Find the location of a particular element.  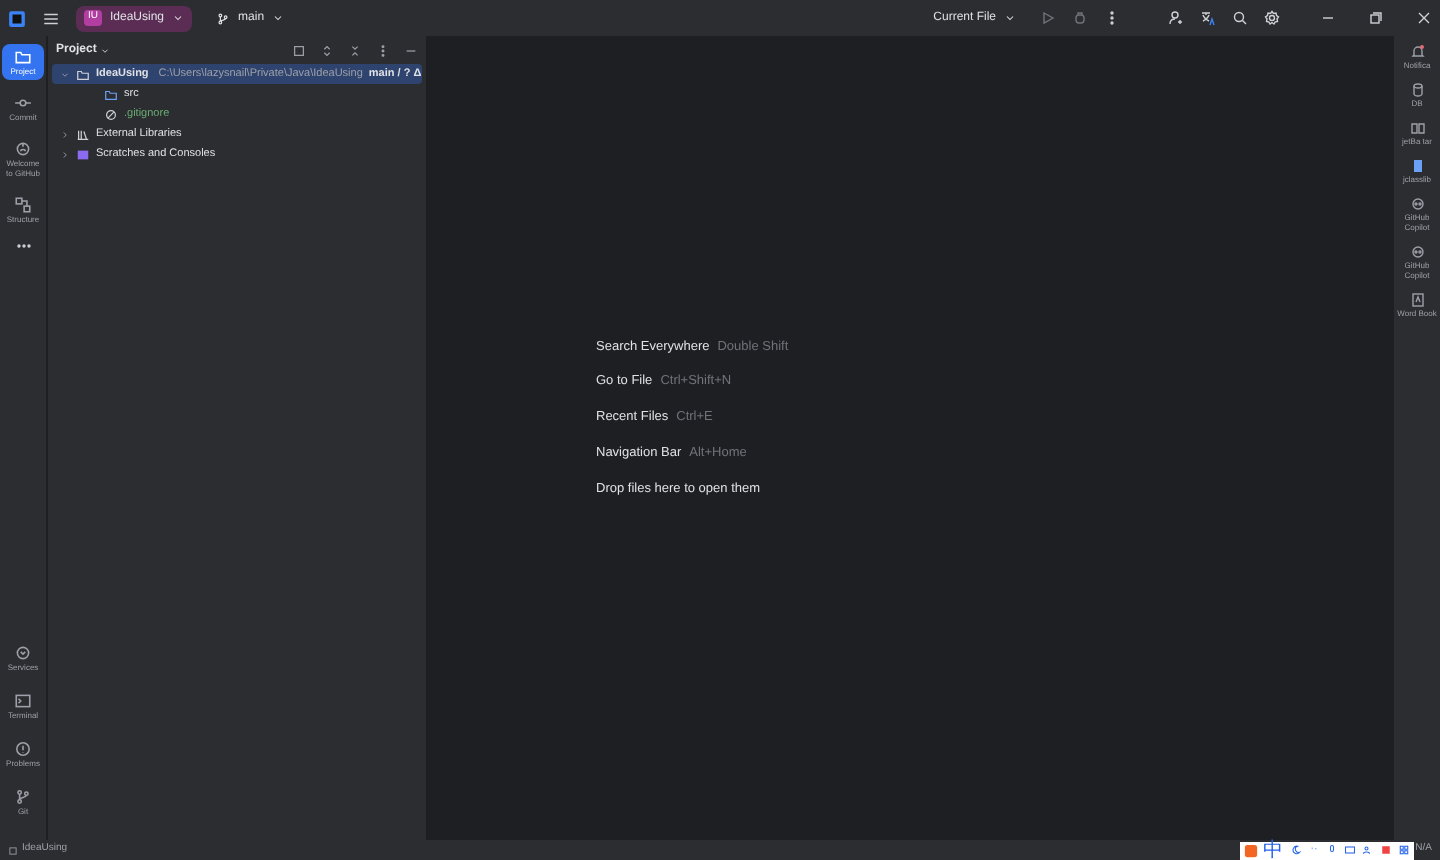

expand-icon is located at coordinates (327, 50).